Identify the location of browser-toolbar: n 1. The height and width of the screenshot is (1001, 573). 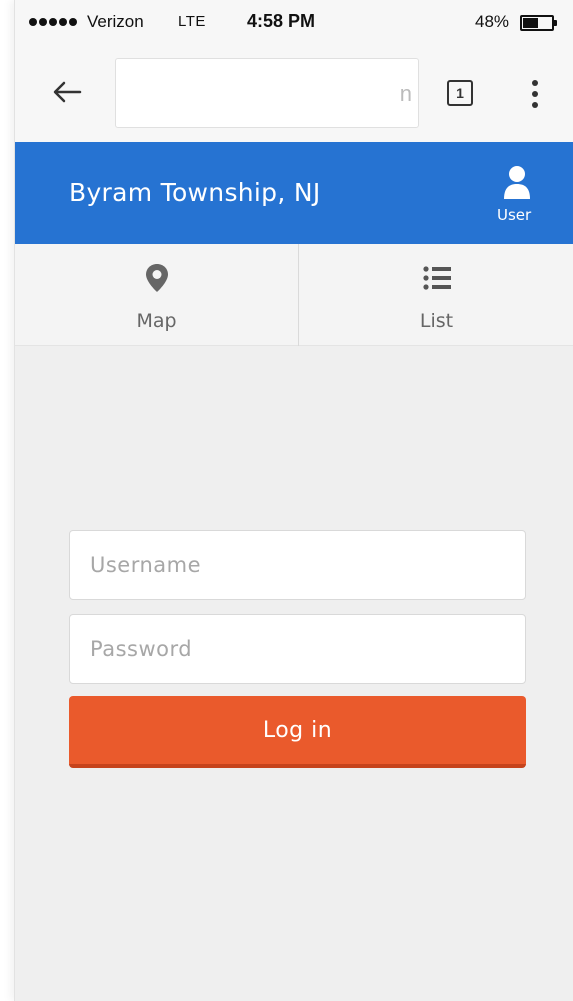
(294, 93).